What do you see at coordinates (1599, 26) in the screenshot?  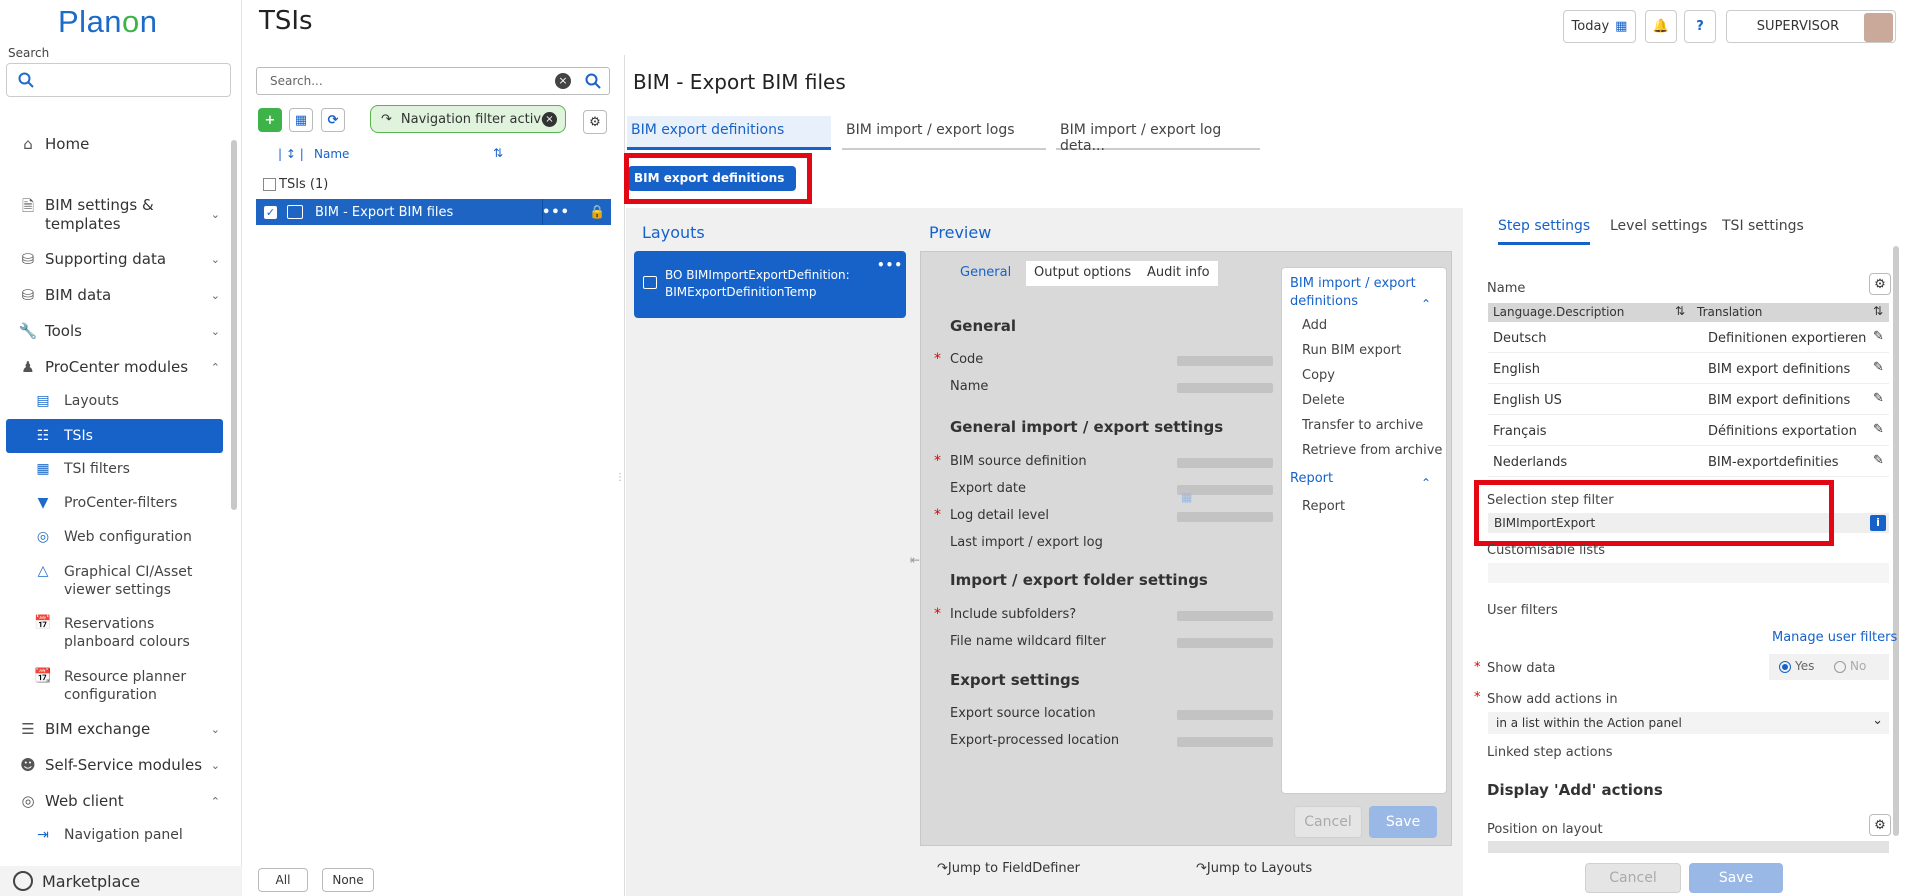 I see `today-button: Today ▦` at bounding box center [1599, 26].